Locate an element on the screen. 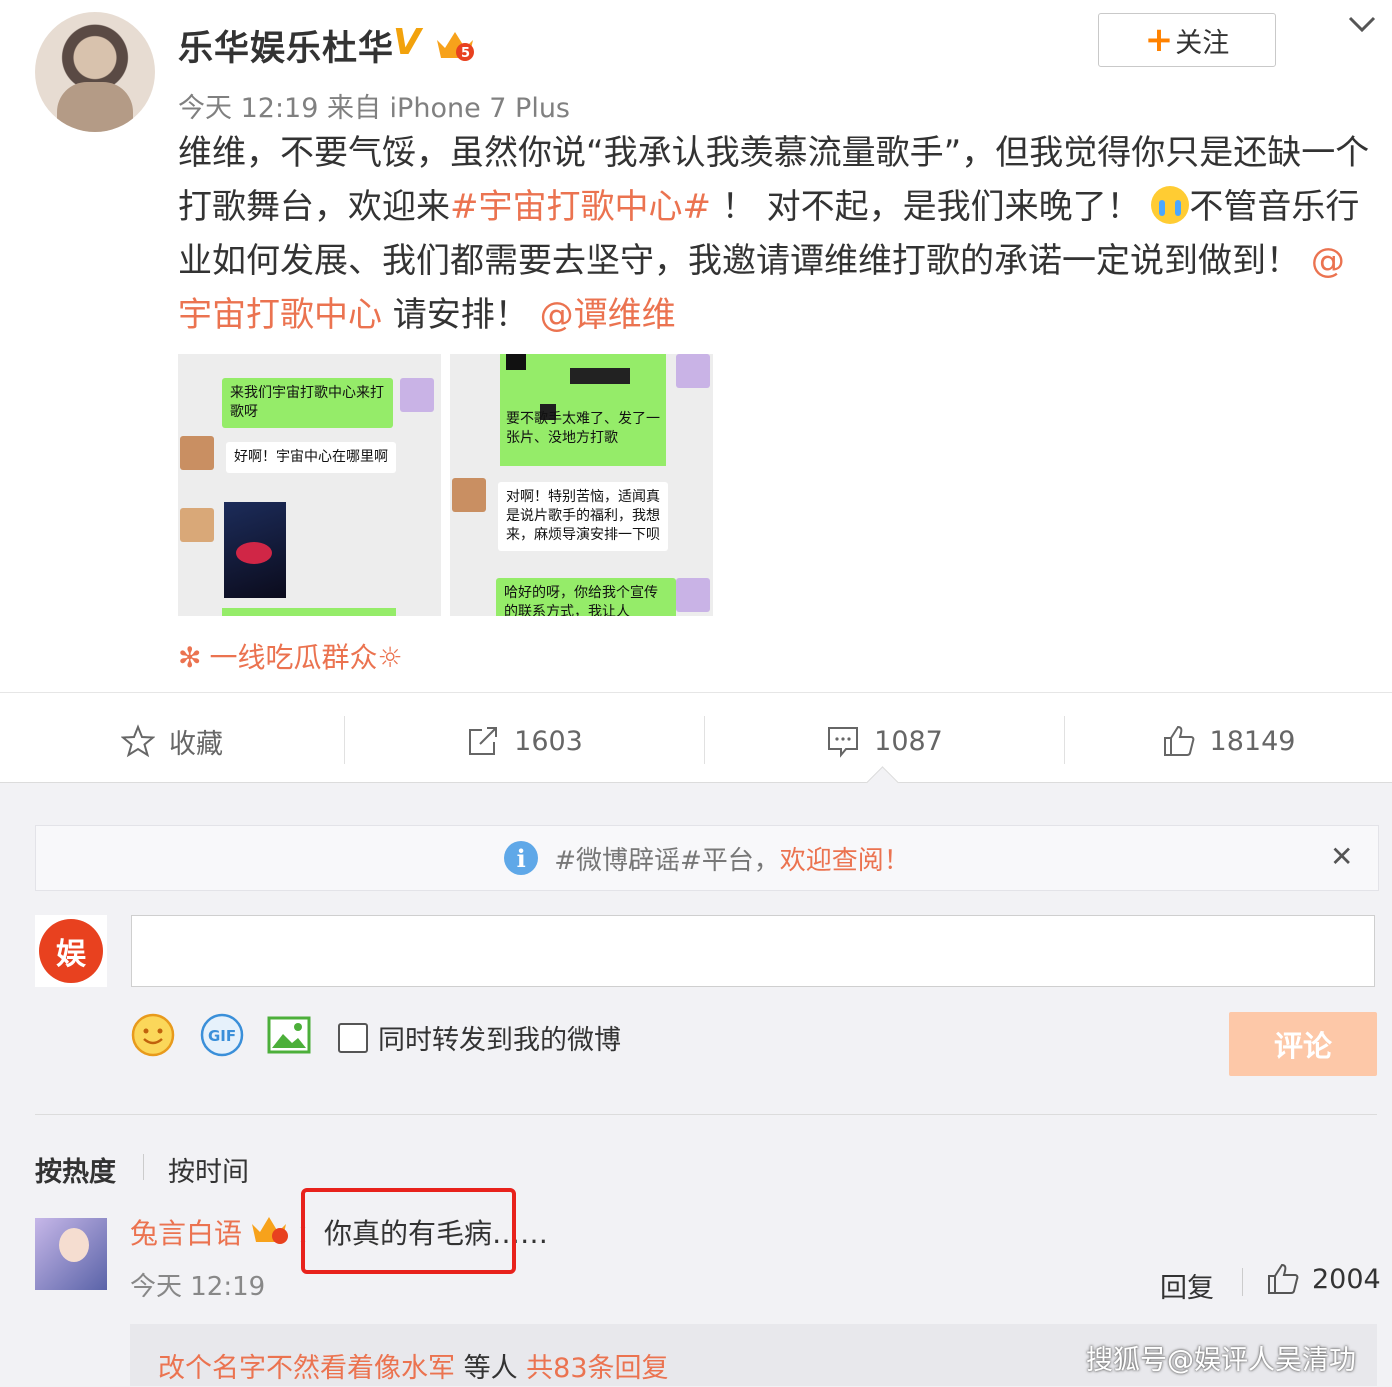 This screenshot has height=1387, width=1392. chat-bubble-partial is located at coordinates (309, 612).